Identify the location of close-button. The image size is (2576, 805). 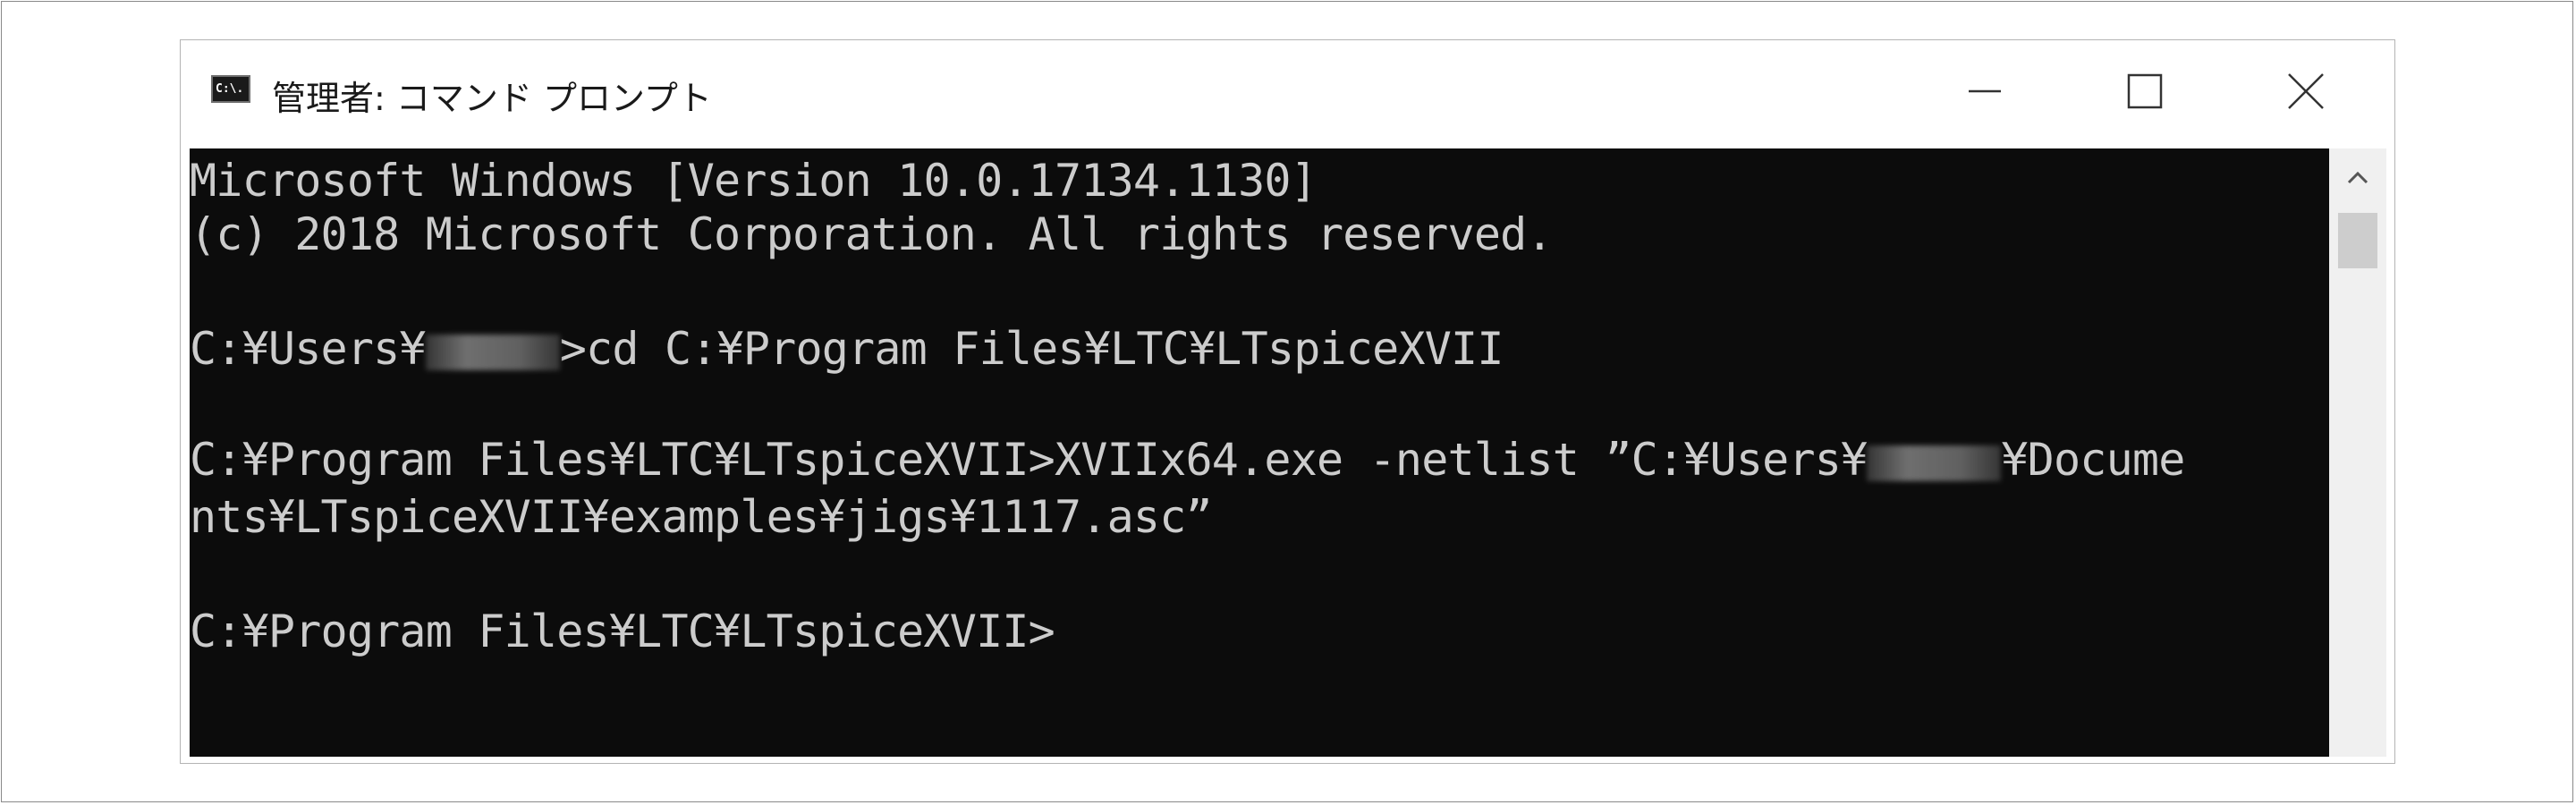
(2305, 90).